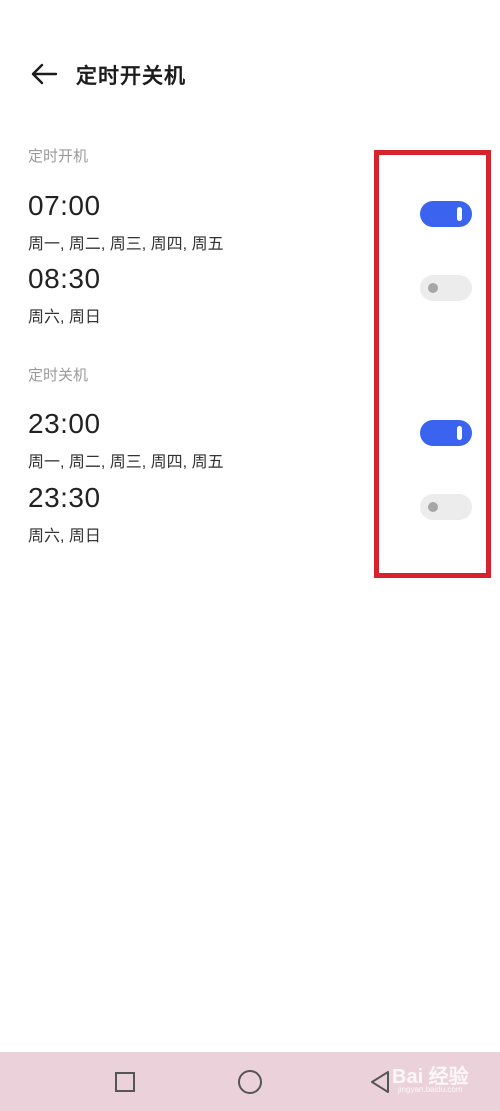 This screenshot has height=1111, width=500. What do you see at coordinates (250, 74) in the screenshot?
I see `app-header: 定时开关机` at bounding box center [250, 74].